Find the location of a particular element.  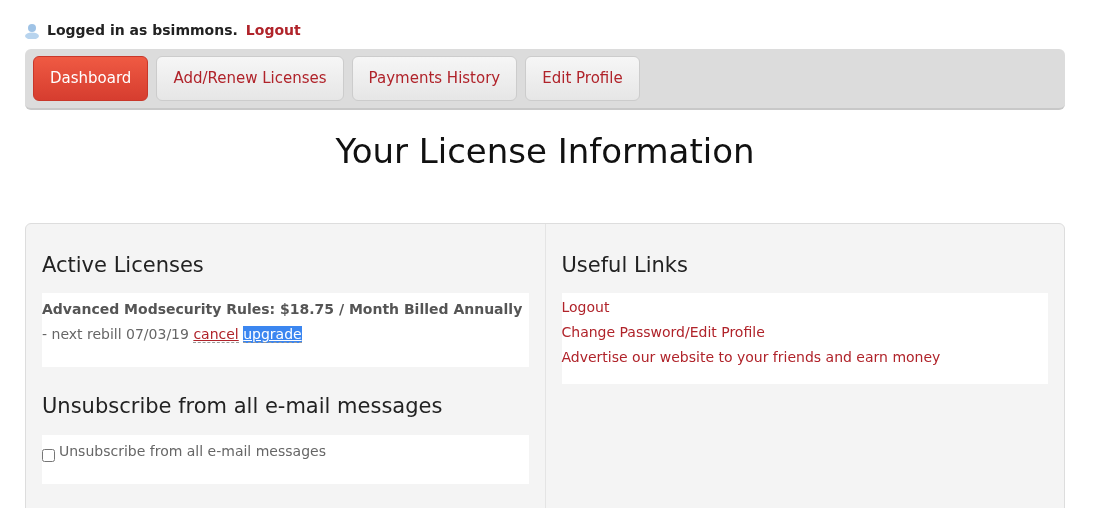

useful-link: Change Password/Edit Profile is located at coordinates (663, 332).